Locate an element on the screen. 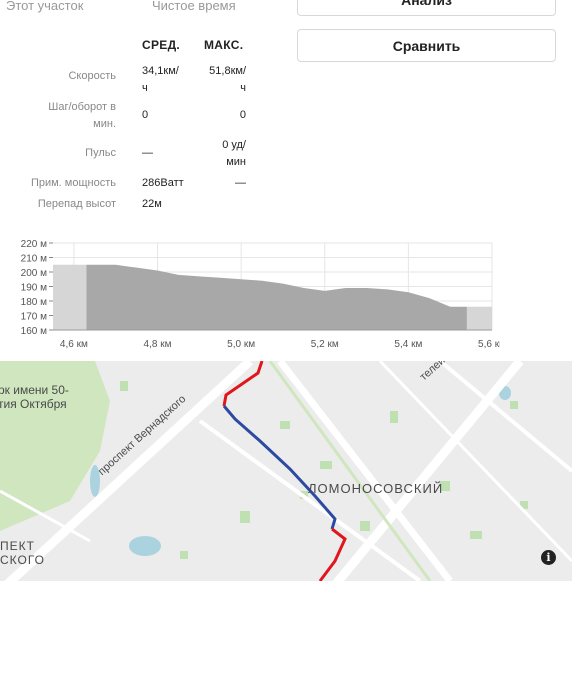 The height and width of the screenshot is (685, 582). stat-label: Перепад высот is located at coordinates (76, 204).